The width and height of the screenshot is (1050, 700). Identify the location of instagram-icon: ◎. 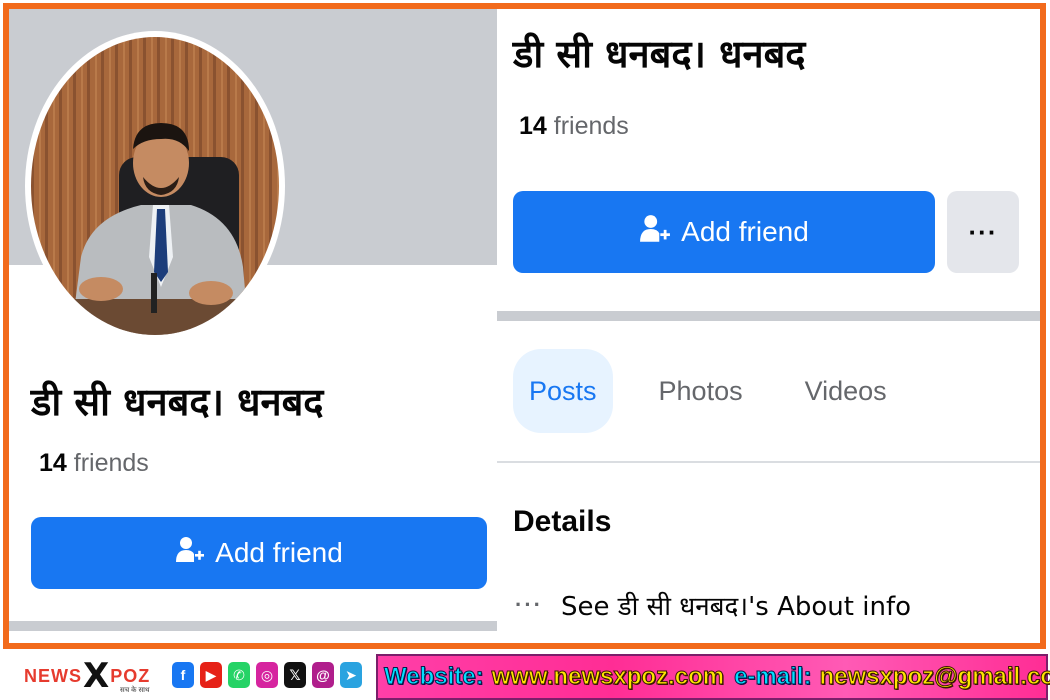
(267, 675).